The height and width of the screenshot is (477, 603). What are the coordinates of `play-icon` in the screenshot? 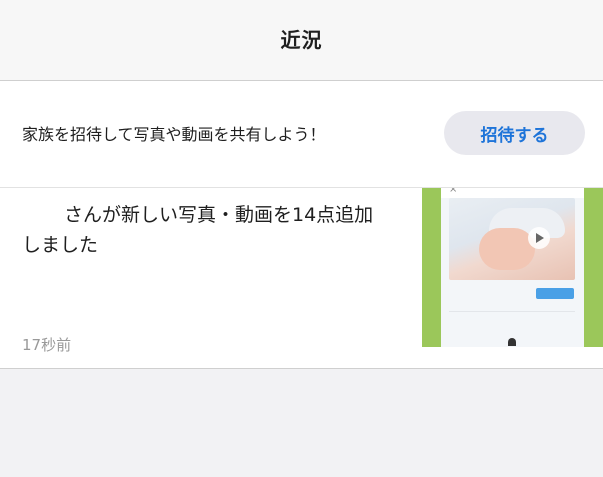 It's located at (539, 238).